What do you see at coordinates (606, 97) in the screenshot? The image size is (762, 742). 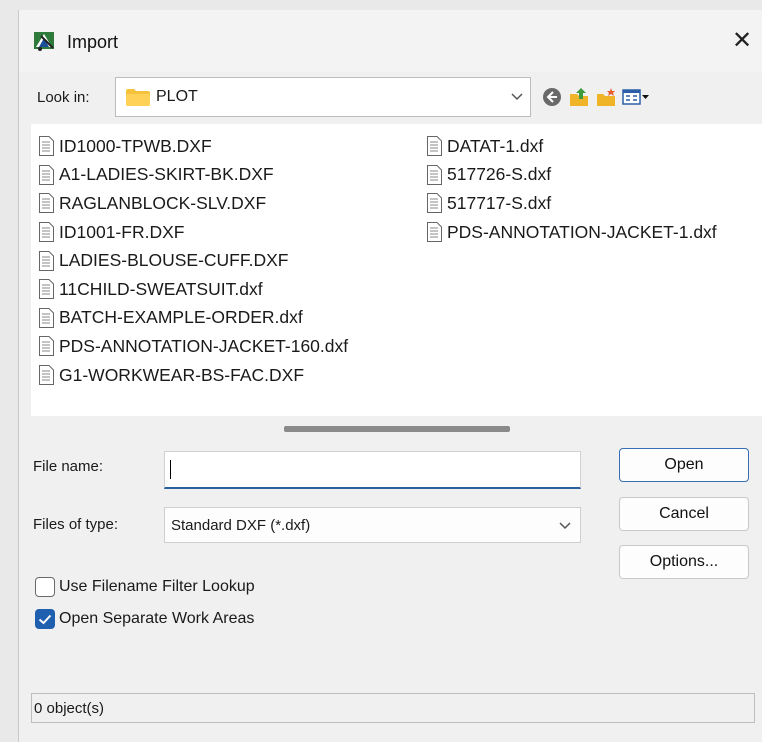 I see `new-folder-icon` at bounding box center [606, 97].